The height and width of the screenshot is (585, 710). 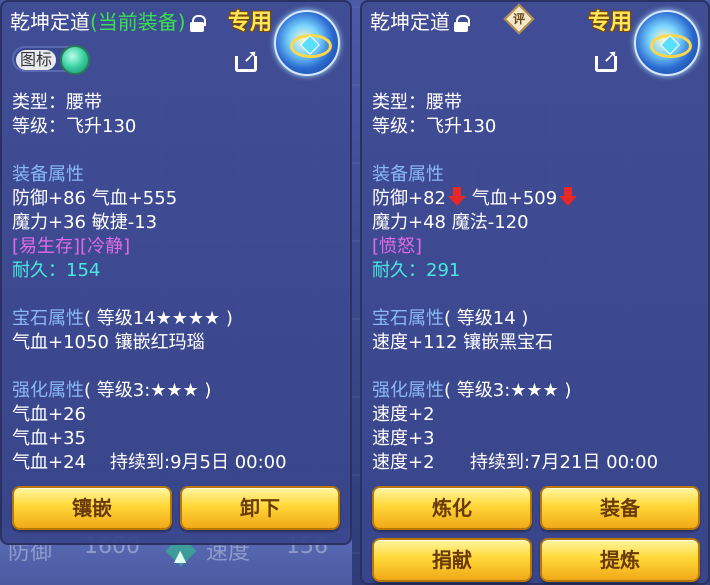 I want to click on right-gem-level: ( 等级14 ), so click(x=486, y=318).